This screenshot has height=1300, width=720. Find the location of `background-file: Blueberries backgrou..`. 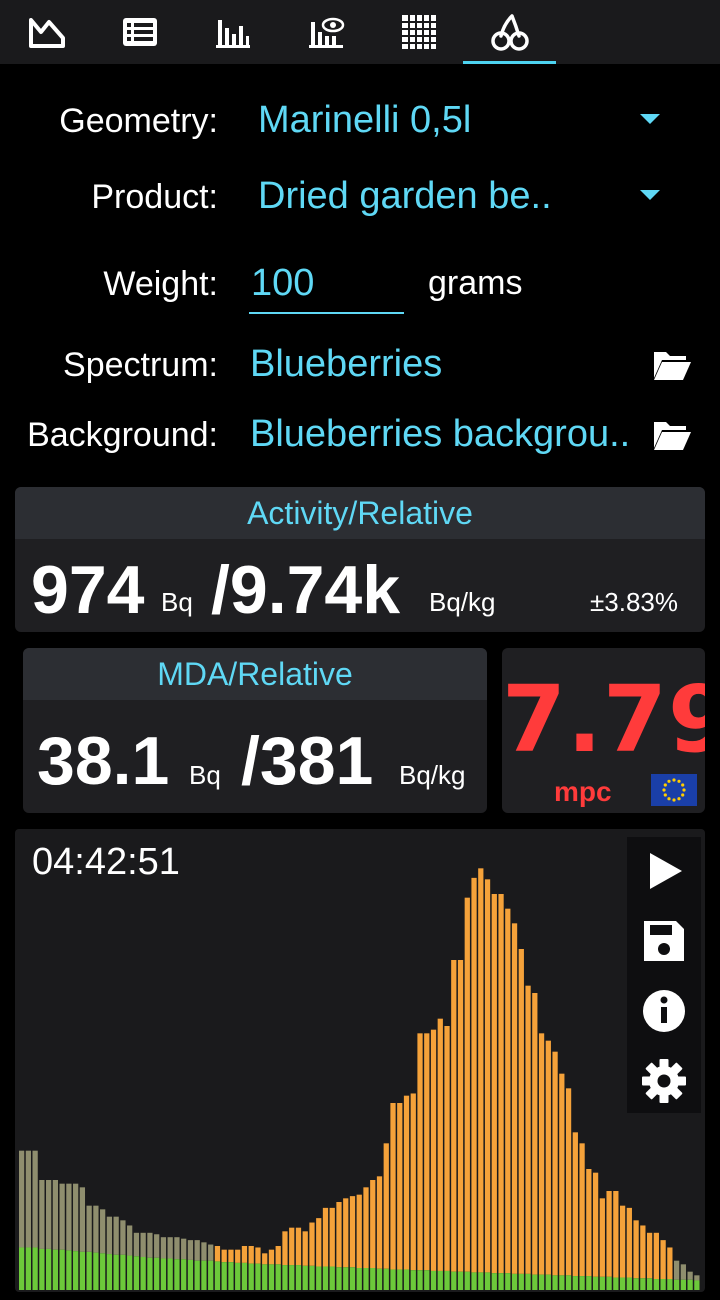

background-file: Blueberries backgrou.. is located at coordinates (450, 434).